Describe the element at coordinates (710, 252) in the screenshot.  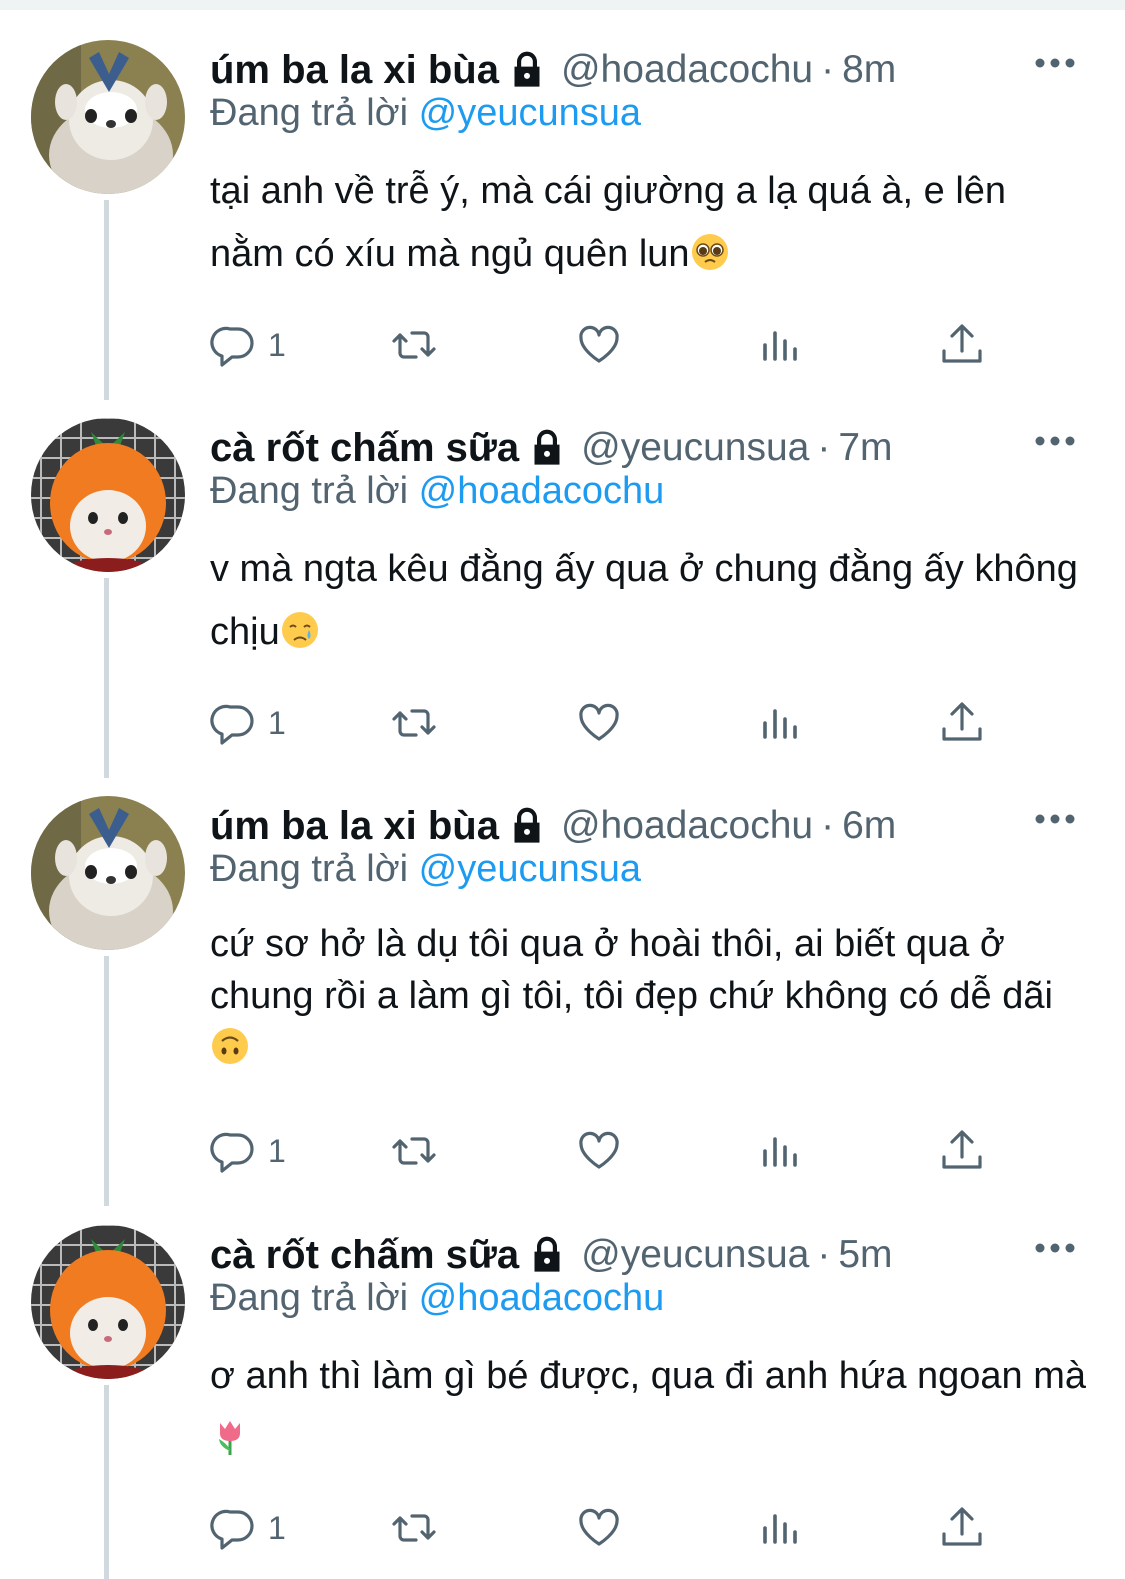
I see `pleading-face-emoji` at that location.